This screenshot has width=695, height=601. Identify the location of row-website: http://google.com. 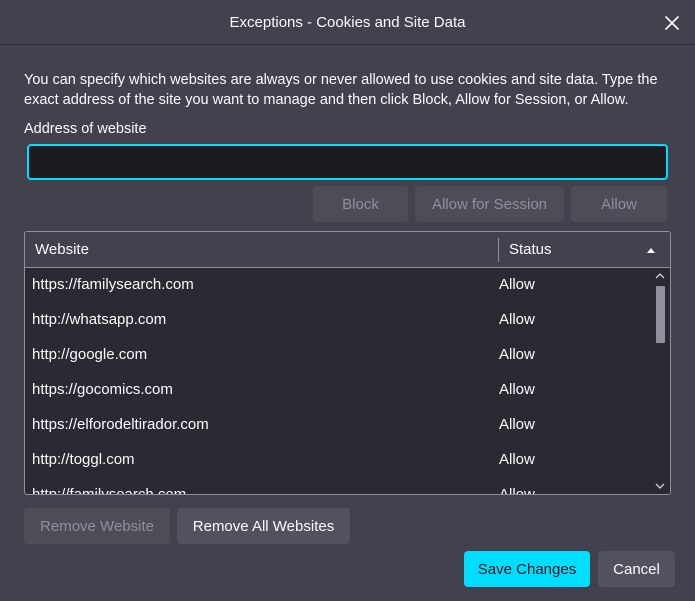
(90, 354).